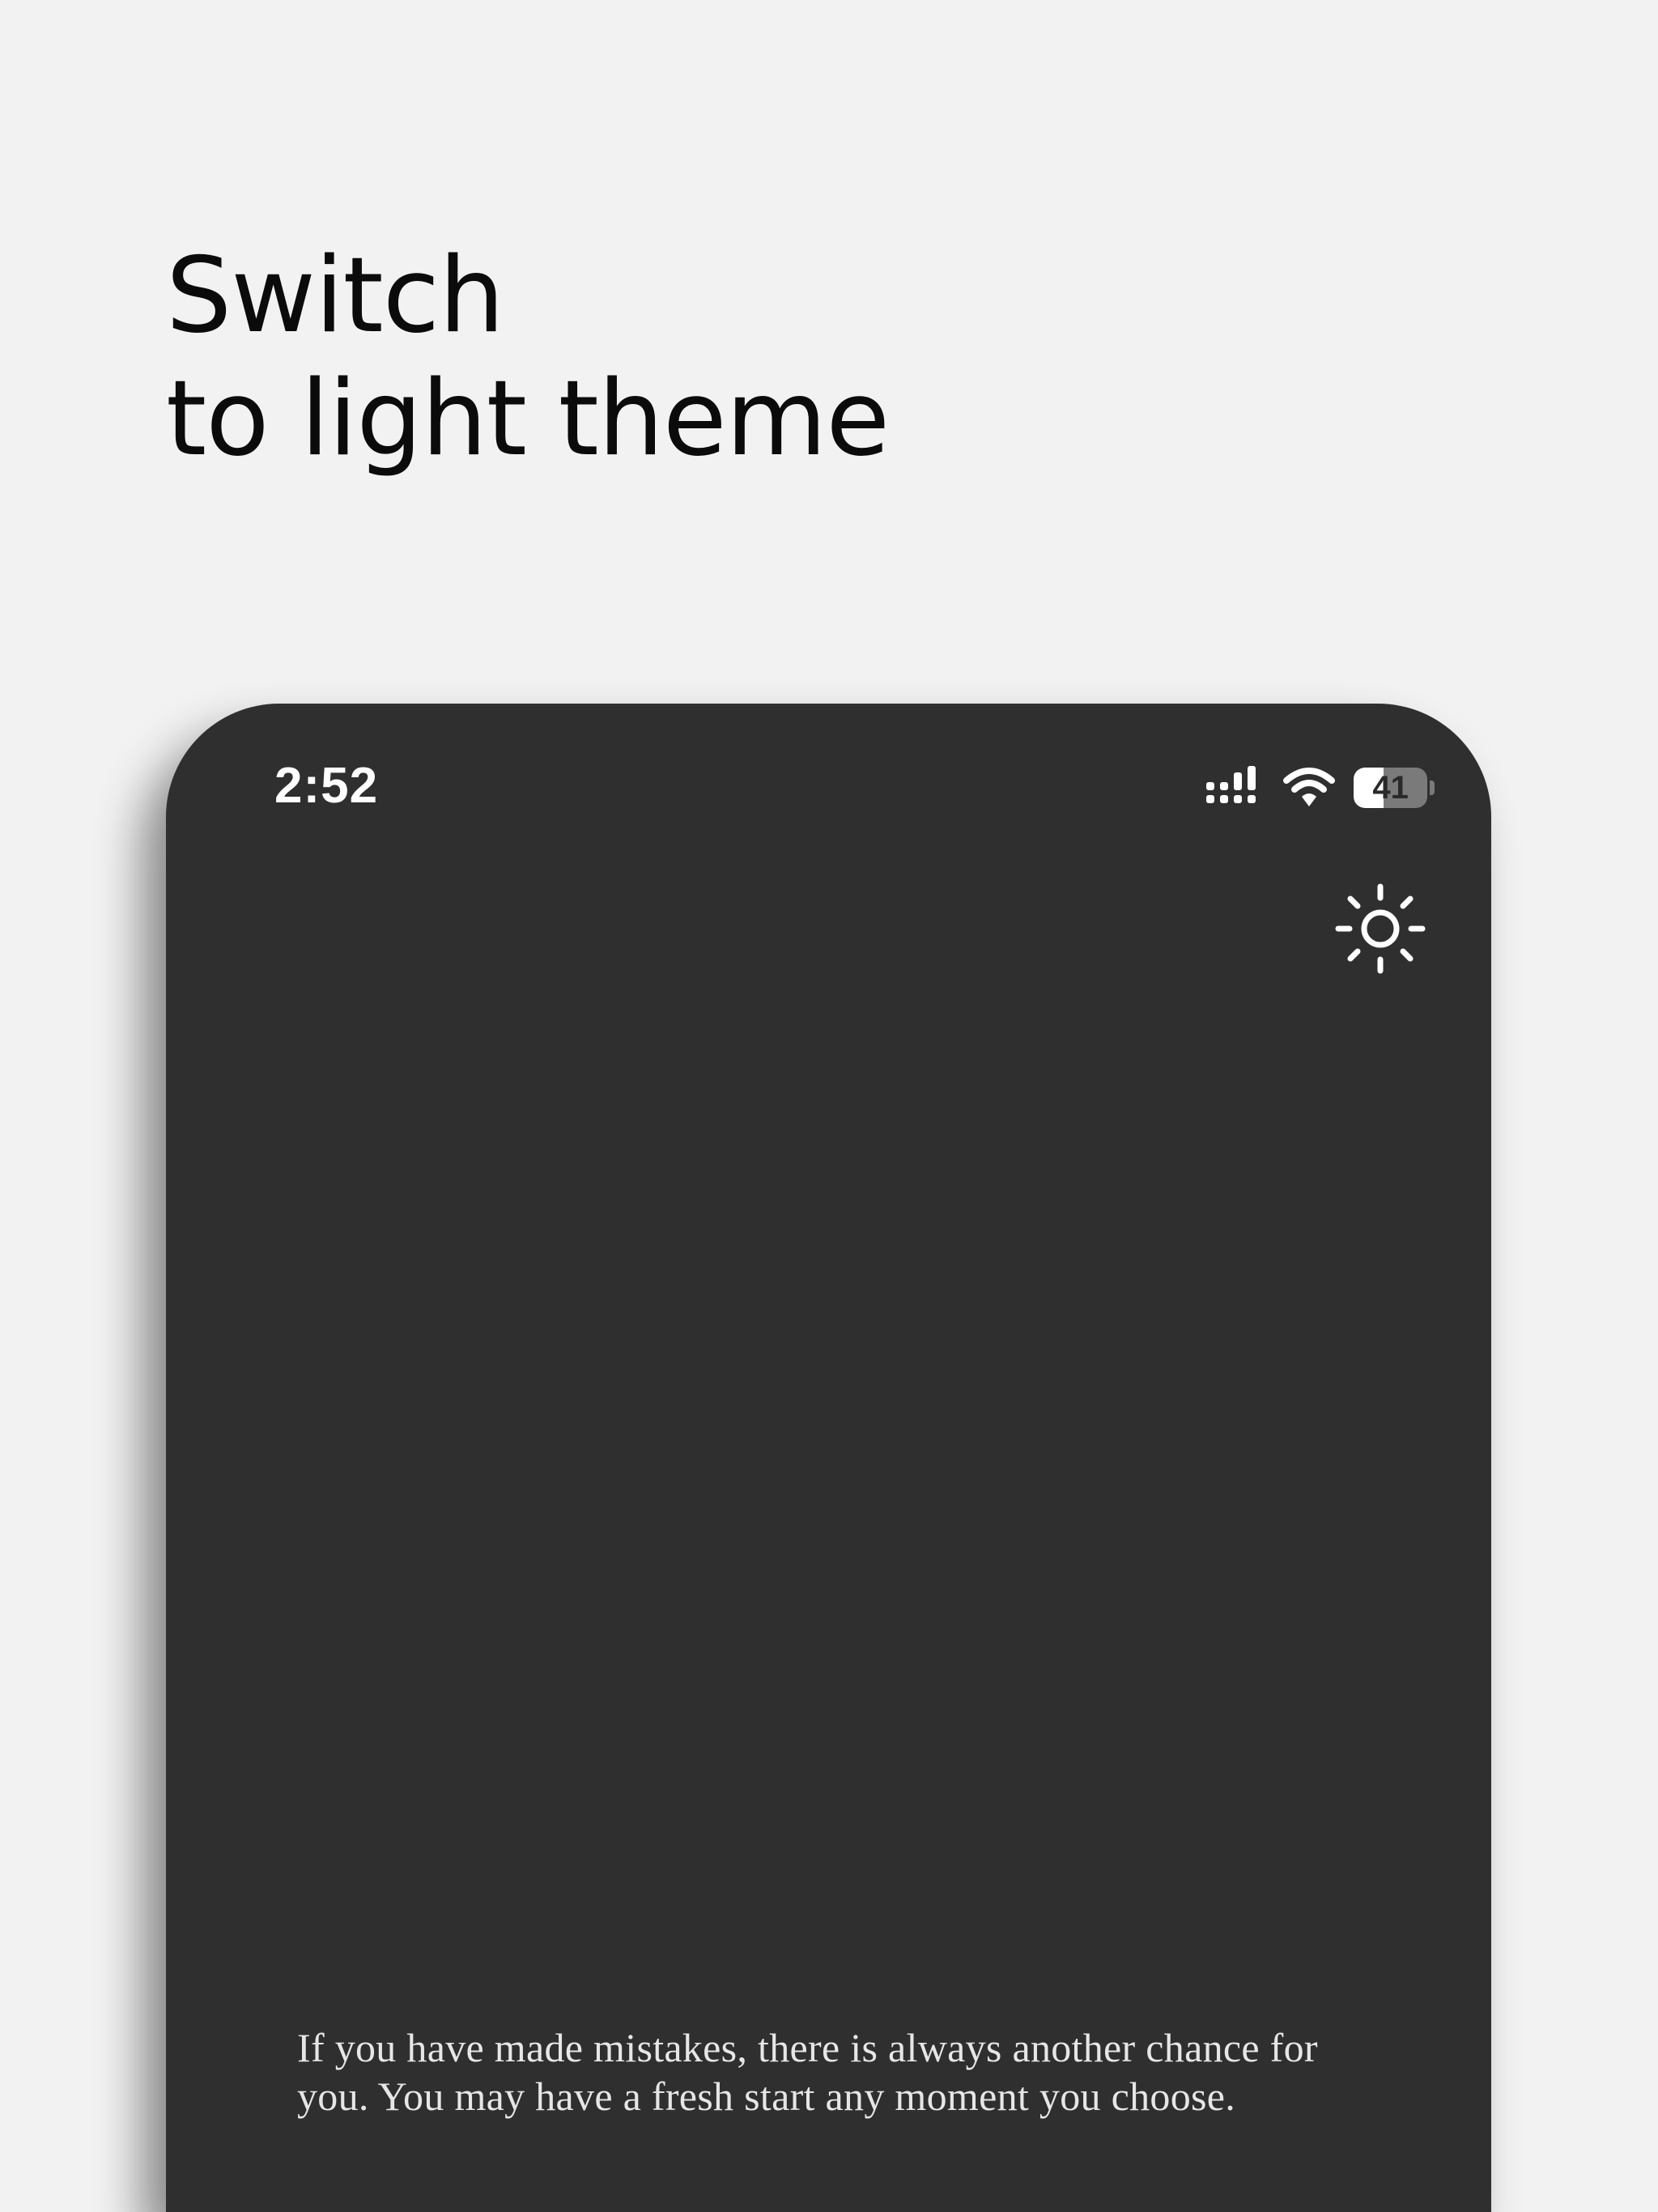  I want to click on theme-toggle-button, so click(1380, 928).